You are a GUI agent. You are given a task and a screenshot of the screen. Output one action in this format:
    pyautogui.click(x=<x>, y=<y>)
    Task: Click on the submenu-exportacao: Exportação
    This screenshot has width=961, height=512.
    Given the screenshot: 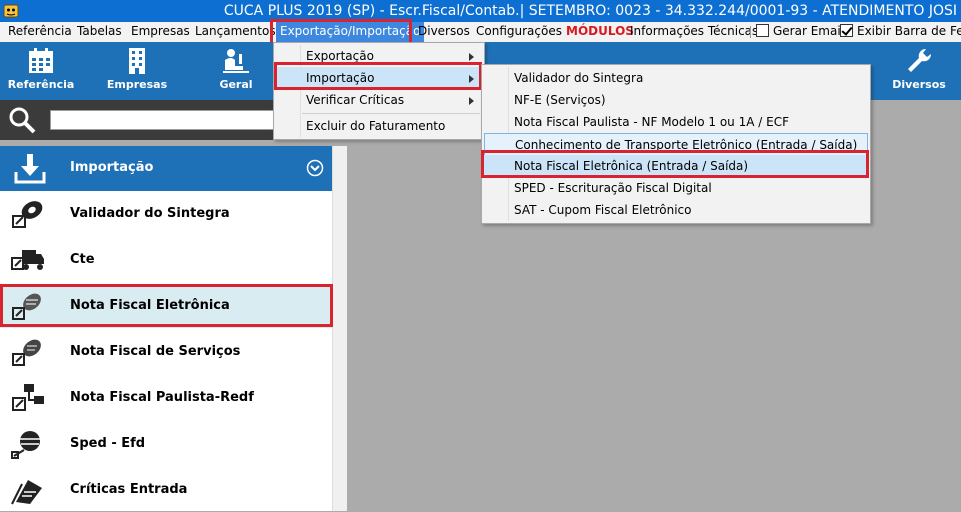 What is the action you would take?
    pyautogui.click(x=379, y=56)
    